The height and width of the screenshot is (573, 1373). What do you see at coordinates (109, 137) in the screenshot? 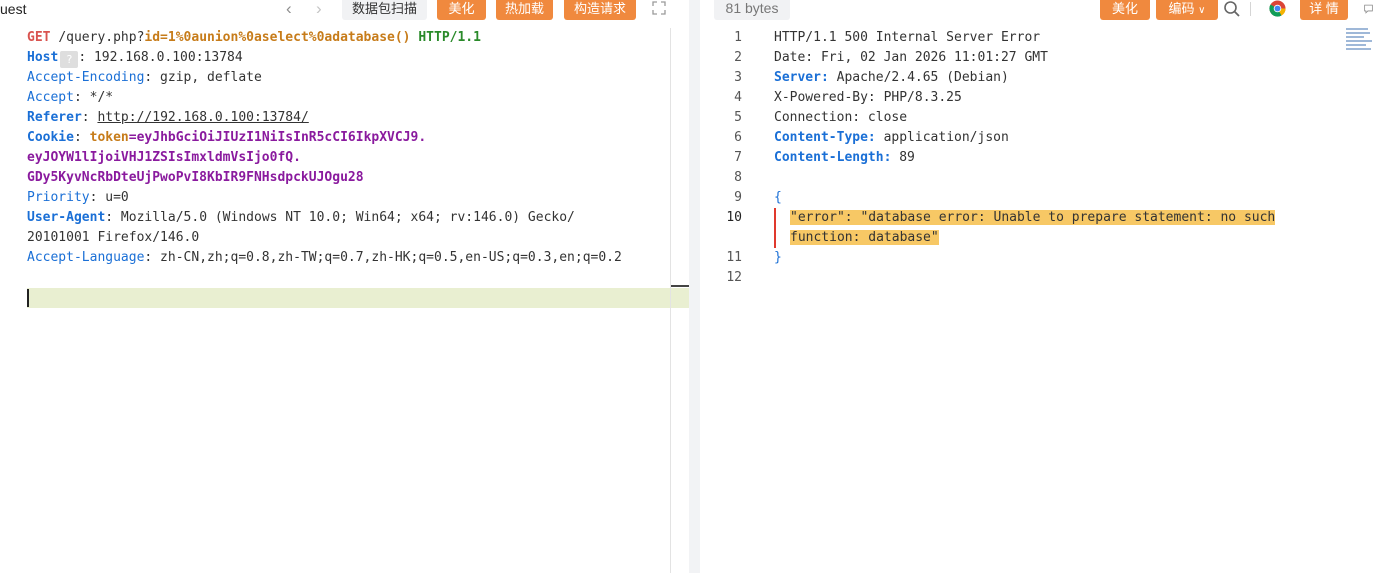
I see `cookie-name: token` at bounding box center [109, 137].